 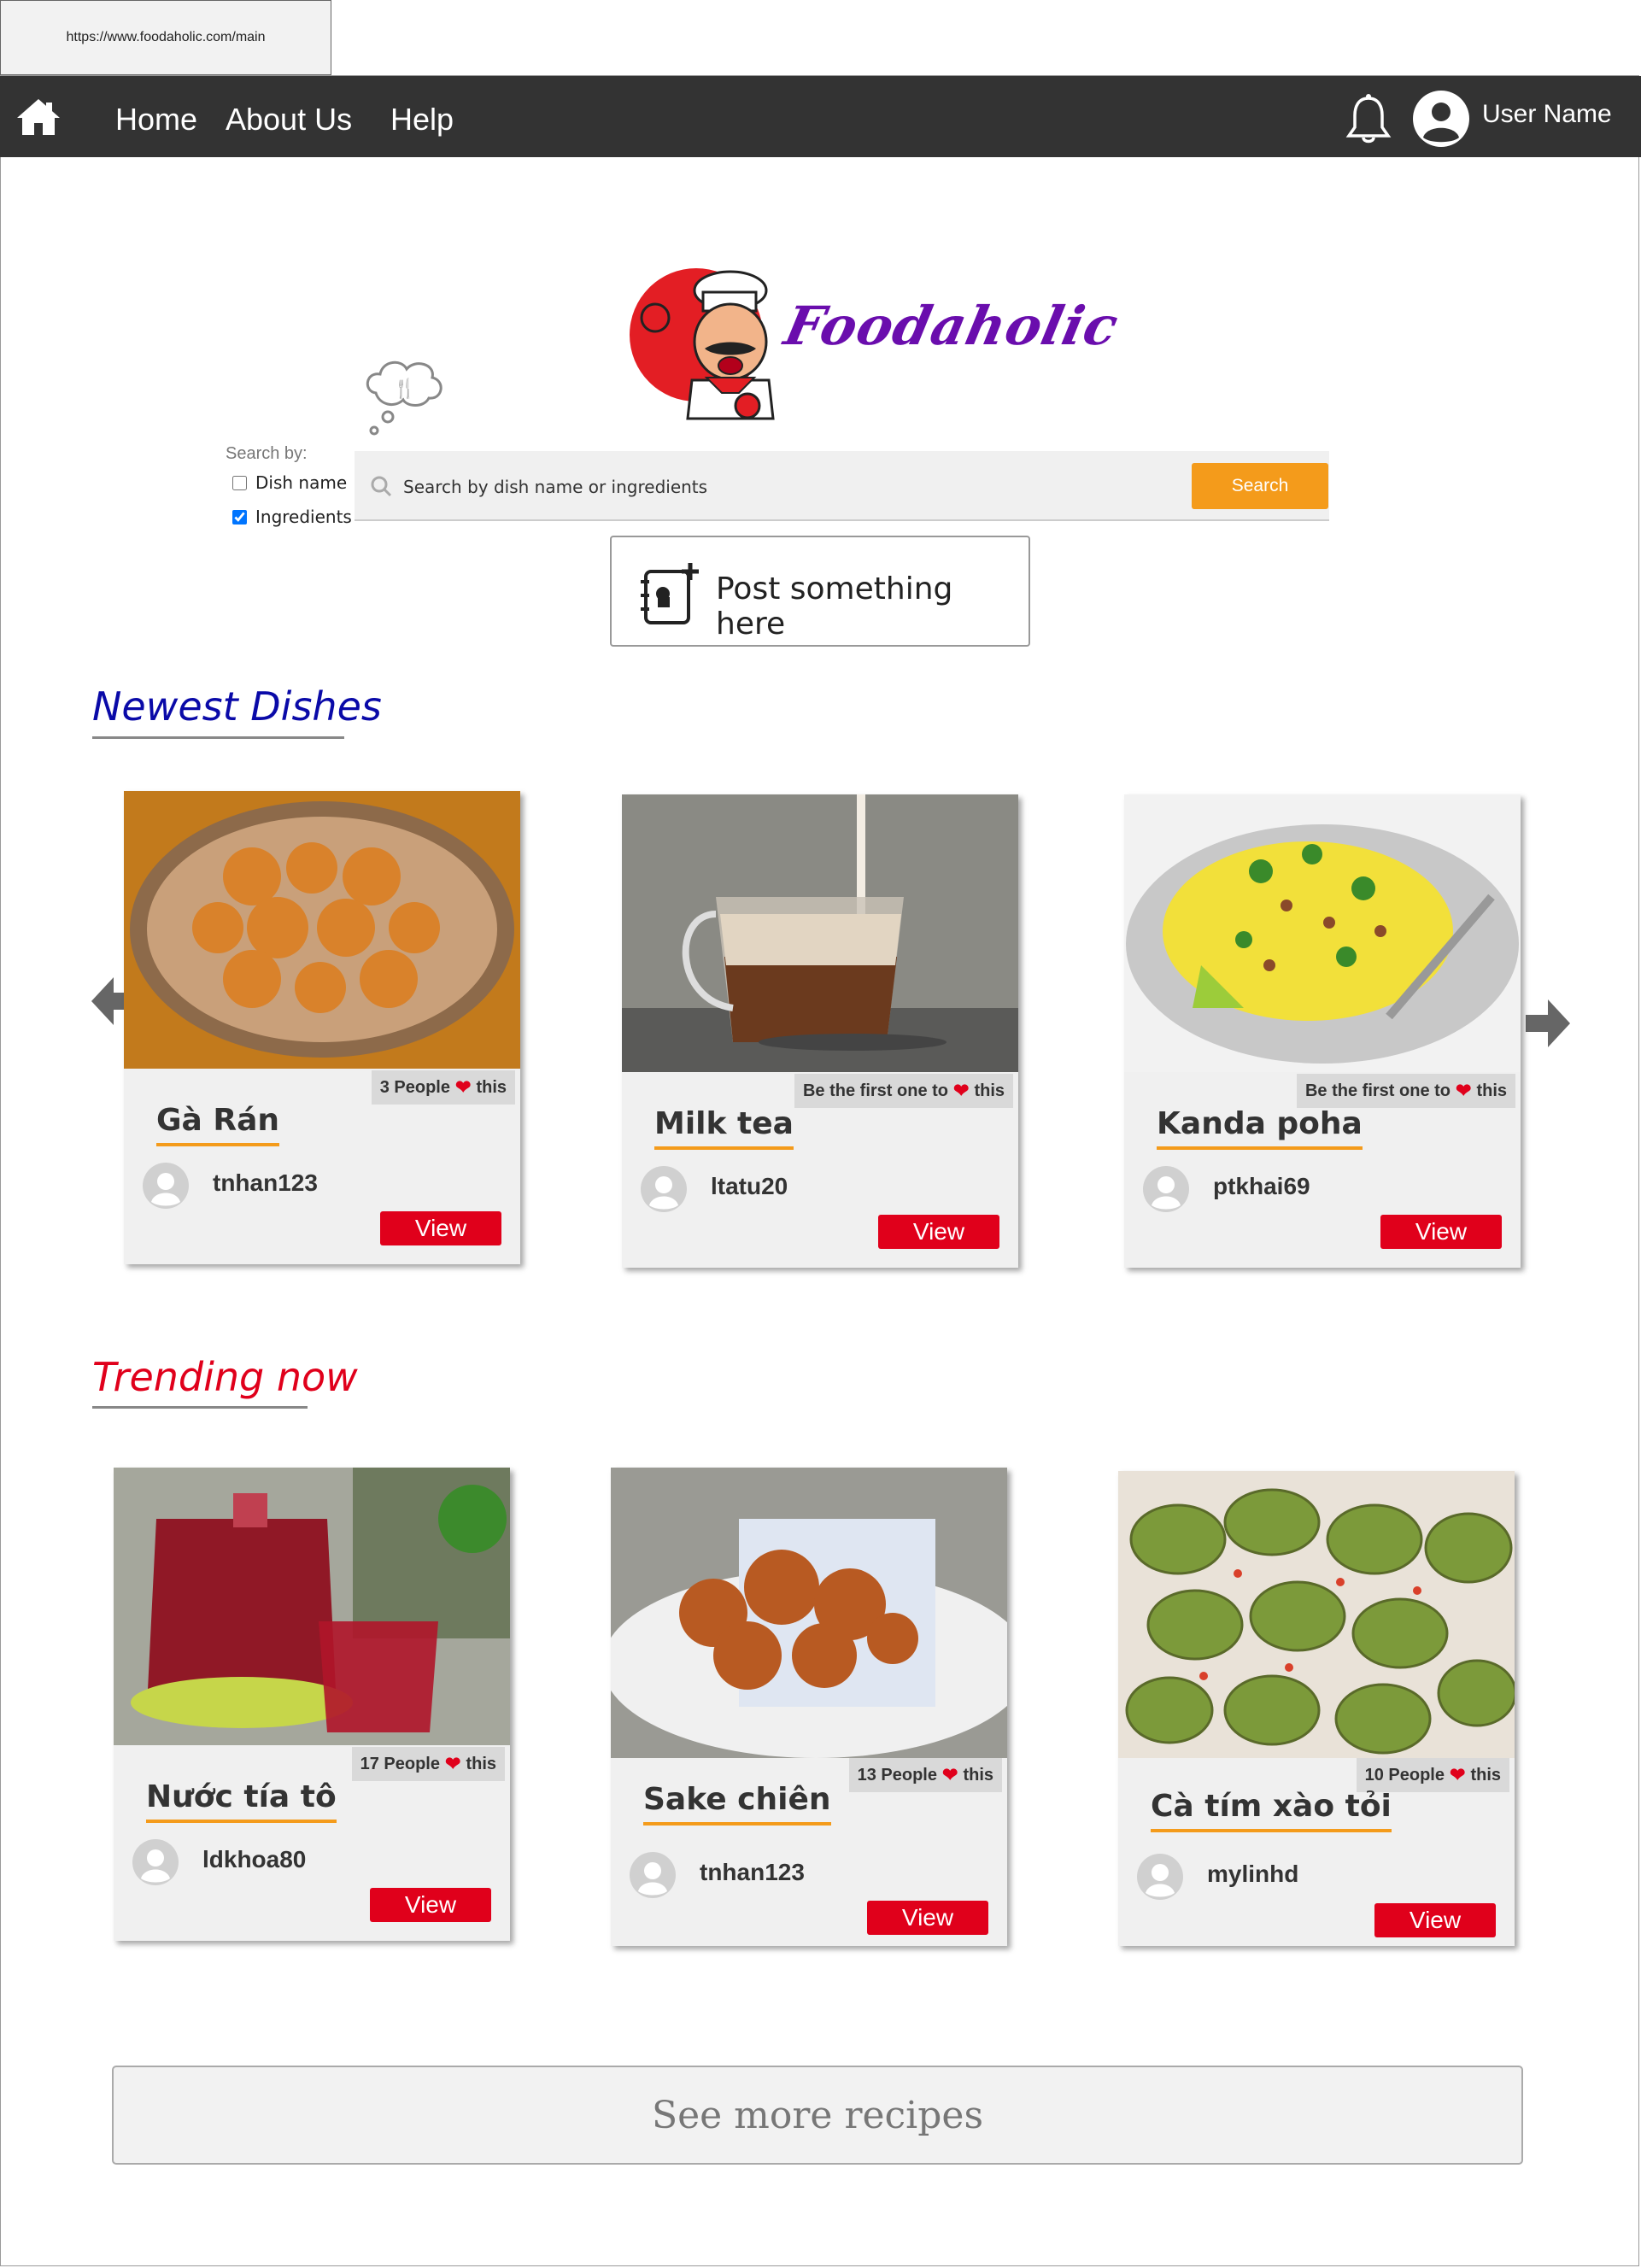 I want to click on username-label: User Name, so click(x=1547, y=115).